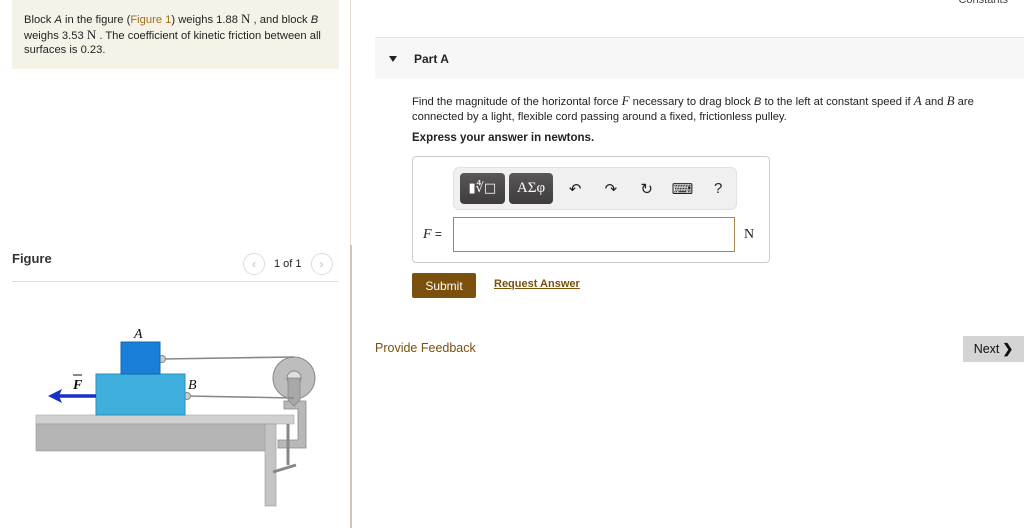  Describe the element at coordinates (482, 188) in the screenshot. I see `templates-button: ▮∜□` at that location.